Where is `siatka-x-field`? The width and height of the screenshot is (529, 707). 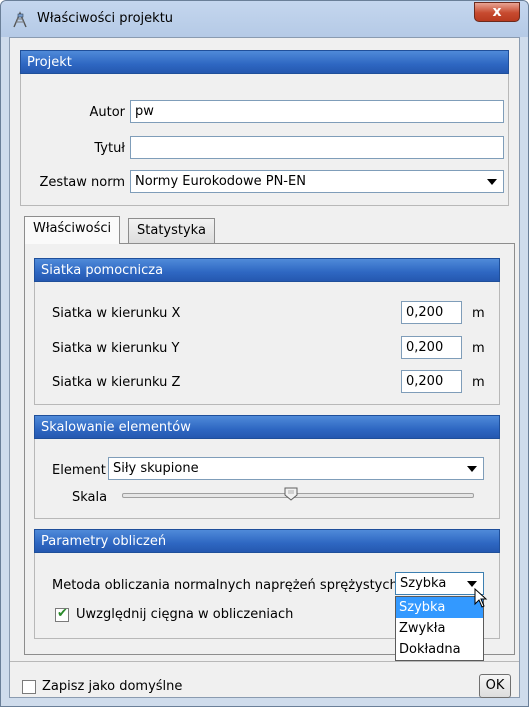 siatka-x-field is located at coordinates (431, 312).